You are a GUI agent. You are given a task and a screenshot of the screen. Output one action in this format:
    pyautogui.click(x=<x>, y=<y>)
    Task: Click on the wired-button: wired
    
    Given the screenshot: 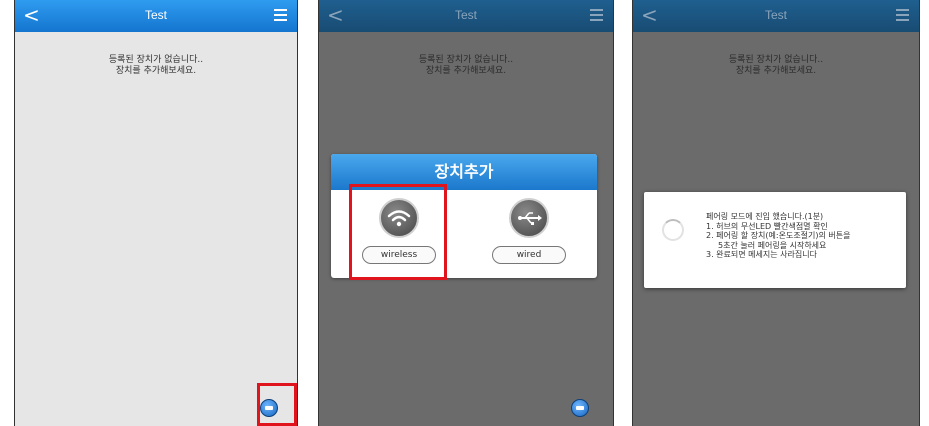 What is the action you would take?
    pyautogui.click(x=529, y=255)
    